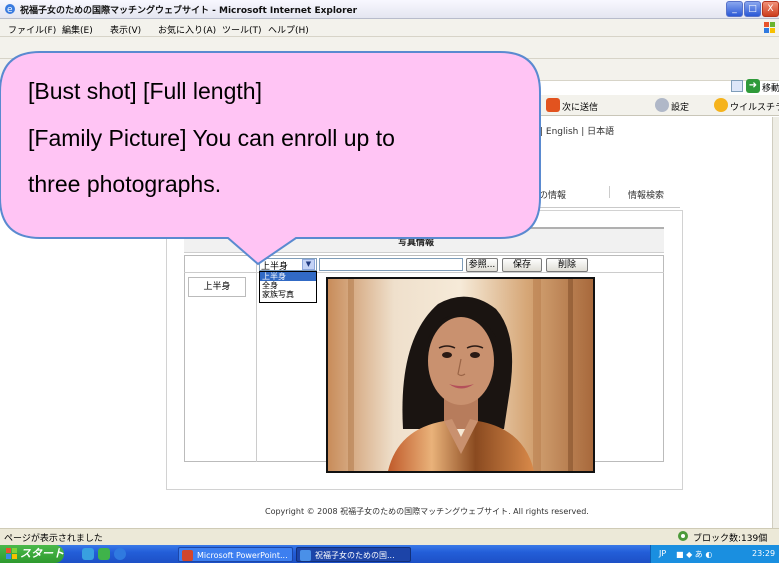  I want to click on virus-shield-icon, so click(721, 105).